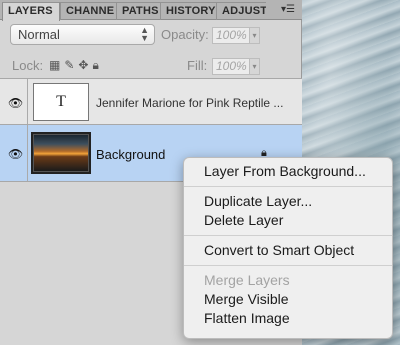 The height and width of the screenshot is (345, 400). What do you see at coordinates (241, 11) in the screenshot?
I see `tab-adjustments: ADJUSTı` at bounding box center [241, 11].